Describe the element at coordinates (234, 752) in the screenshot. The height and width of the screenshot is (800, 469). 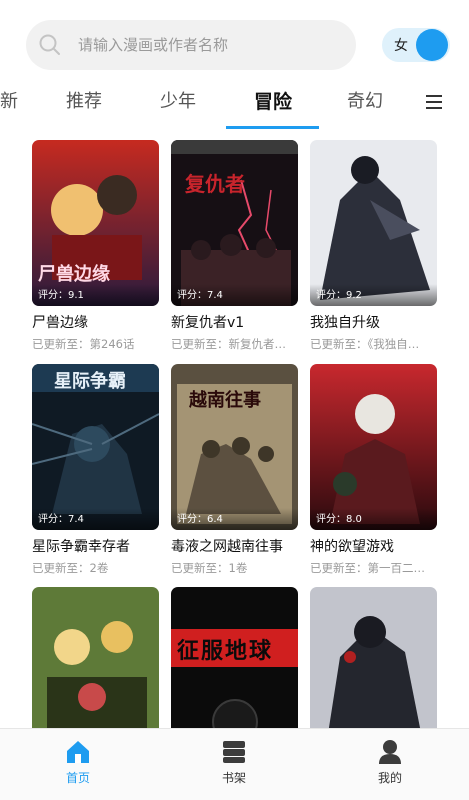
I see `bookshelf-icon` at that location.